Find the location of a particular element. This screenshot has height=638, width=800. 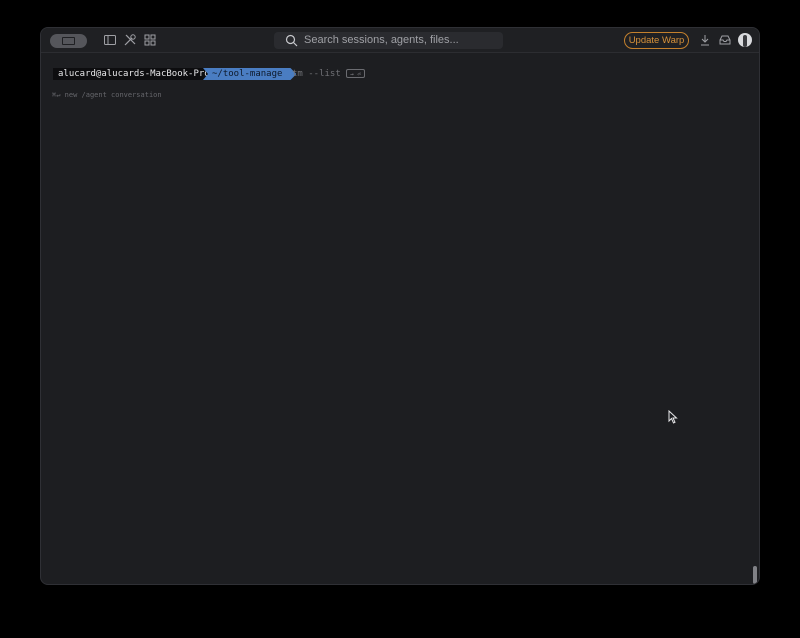

enter-key-hint: → ⏎ is located at coordinates (355, 73).